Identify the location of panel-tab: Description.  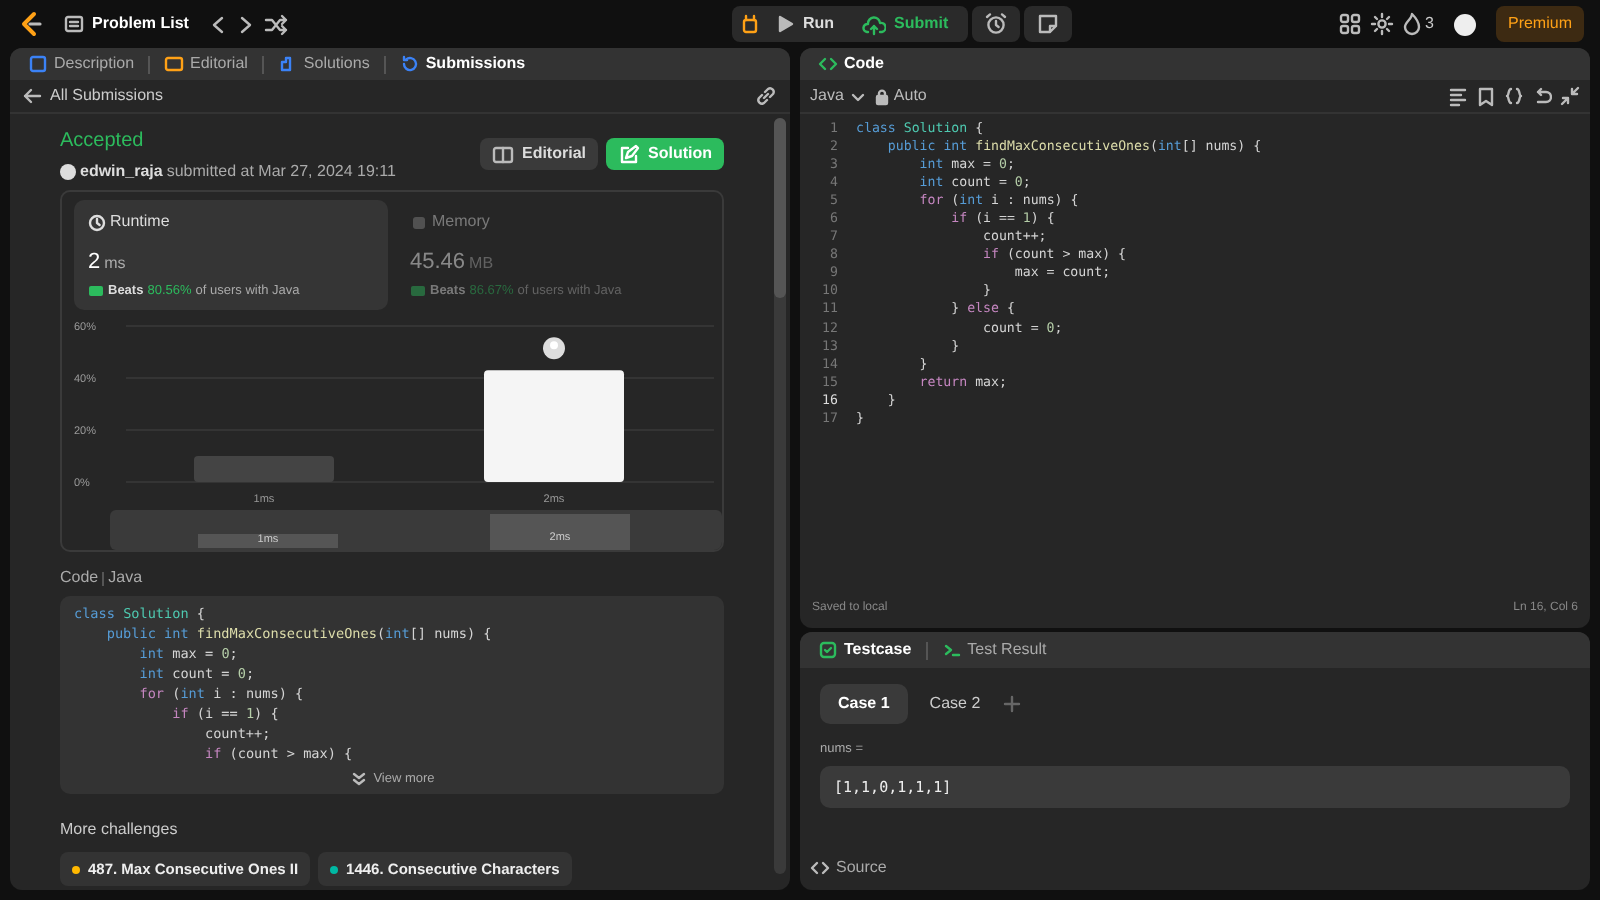
(81, 64).